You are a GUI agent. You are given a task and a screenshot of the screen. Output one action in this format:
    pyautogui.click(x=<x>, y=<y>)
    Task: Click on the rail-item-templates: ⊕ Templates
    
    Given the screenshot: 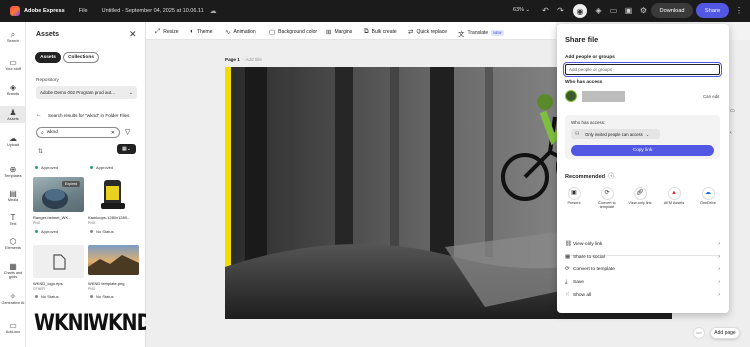 What is the action you would take?
    pyautogui.click(x=13, y=171)
    